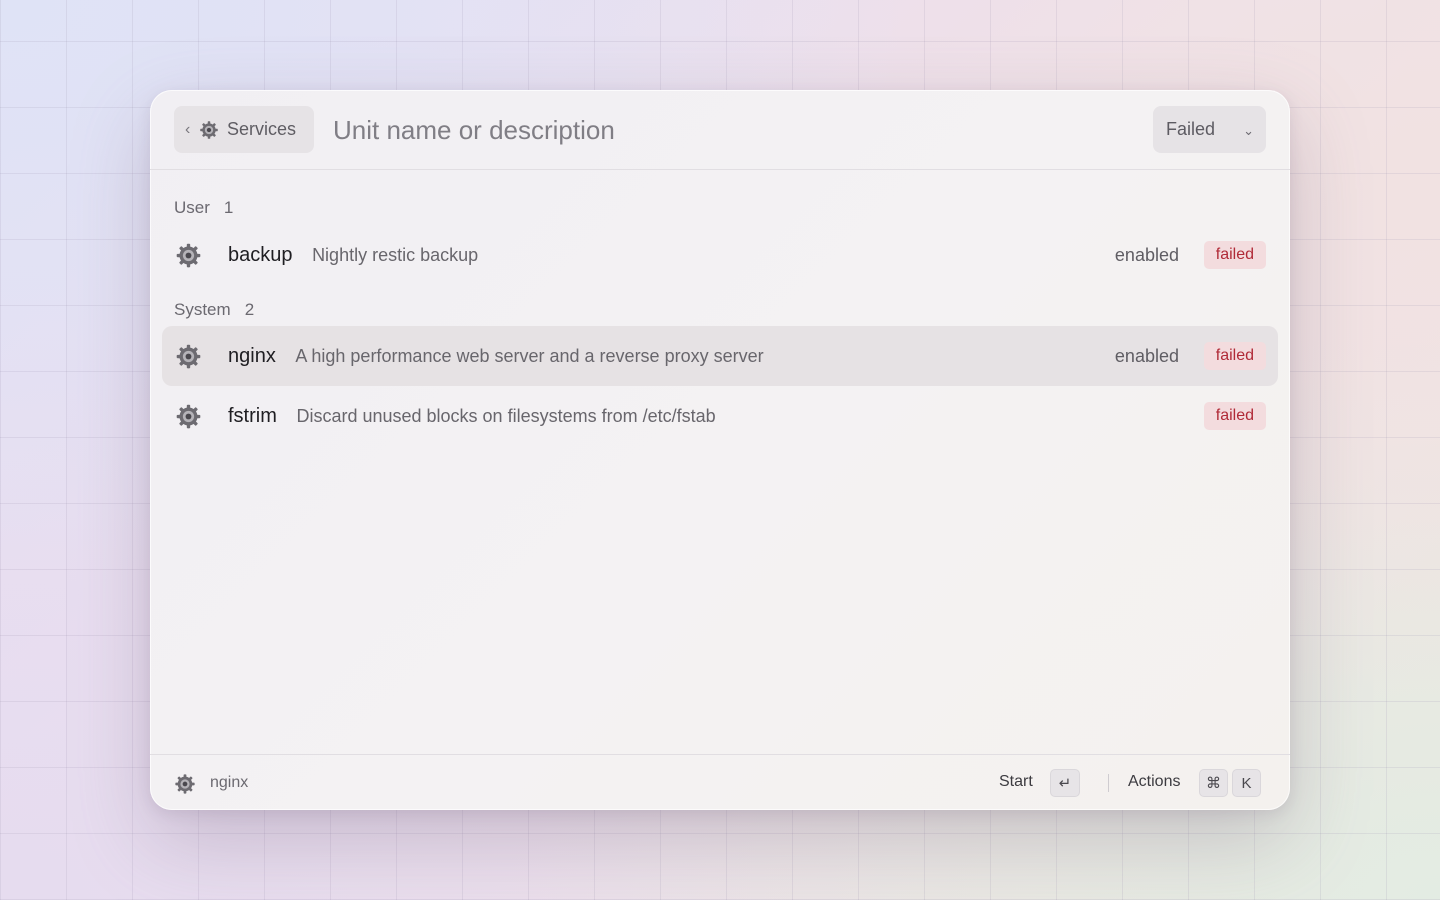 This screenshot has width=1440, height=900. I want to click on k-key-icon: K, so click(1246, 783).